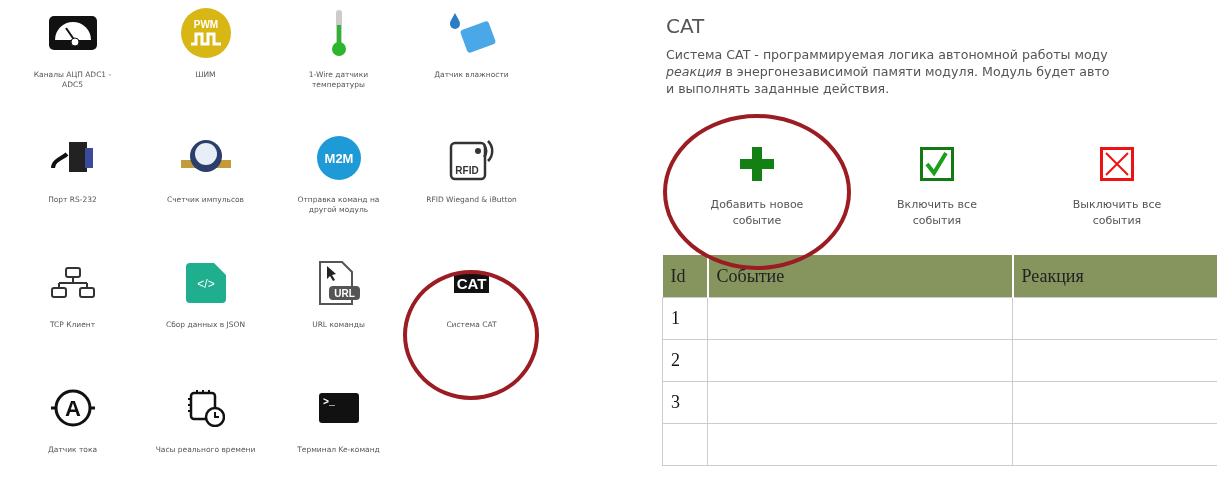 The width and height of the screenshot is (1217, 492). Describe the element at coordinates (1117, 188) in the screenshot. I see `action-button: Выключить все события` at that location.